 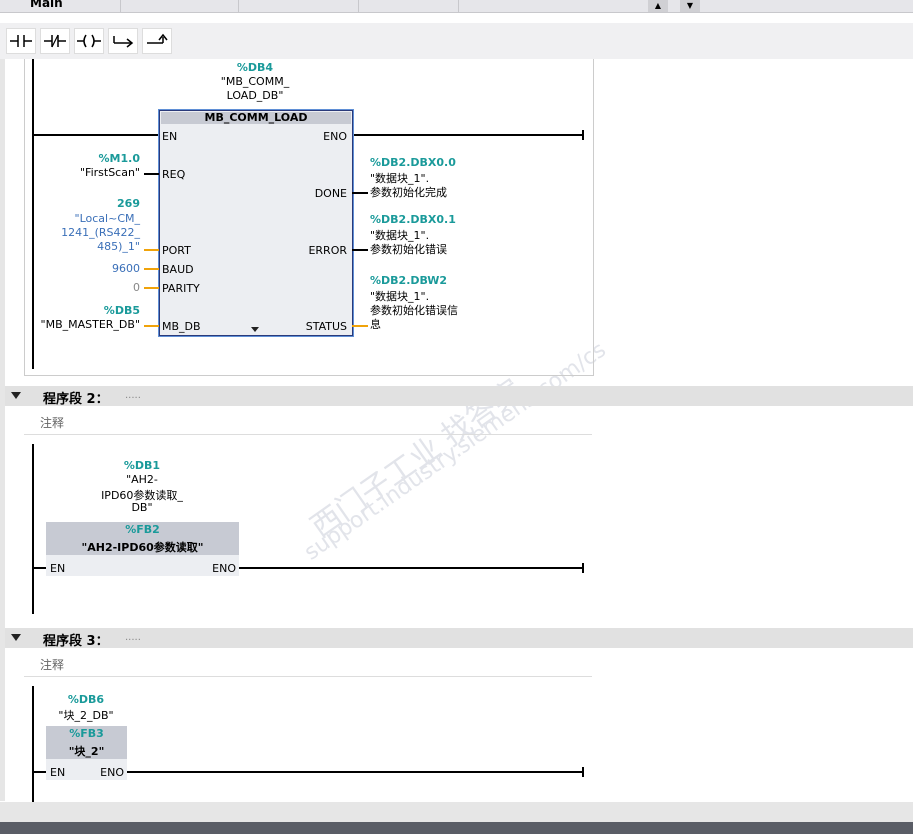 What do you see at coordinates (109, 172) in the screenshot?
I see `req-input-name: "FirstScan"` at bounding box center [109, 172].